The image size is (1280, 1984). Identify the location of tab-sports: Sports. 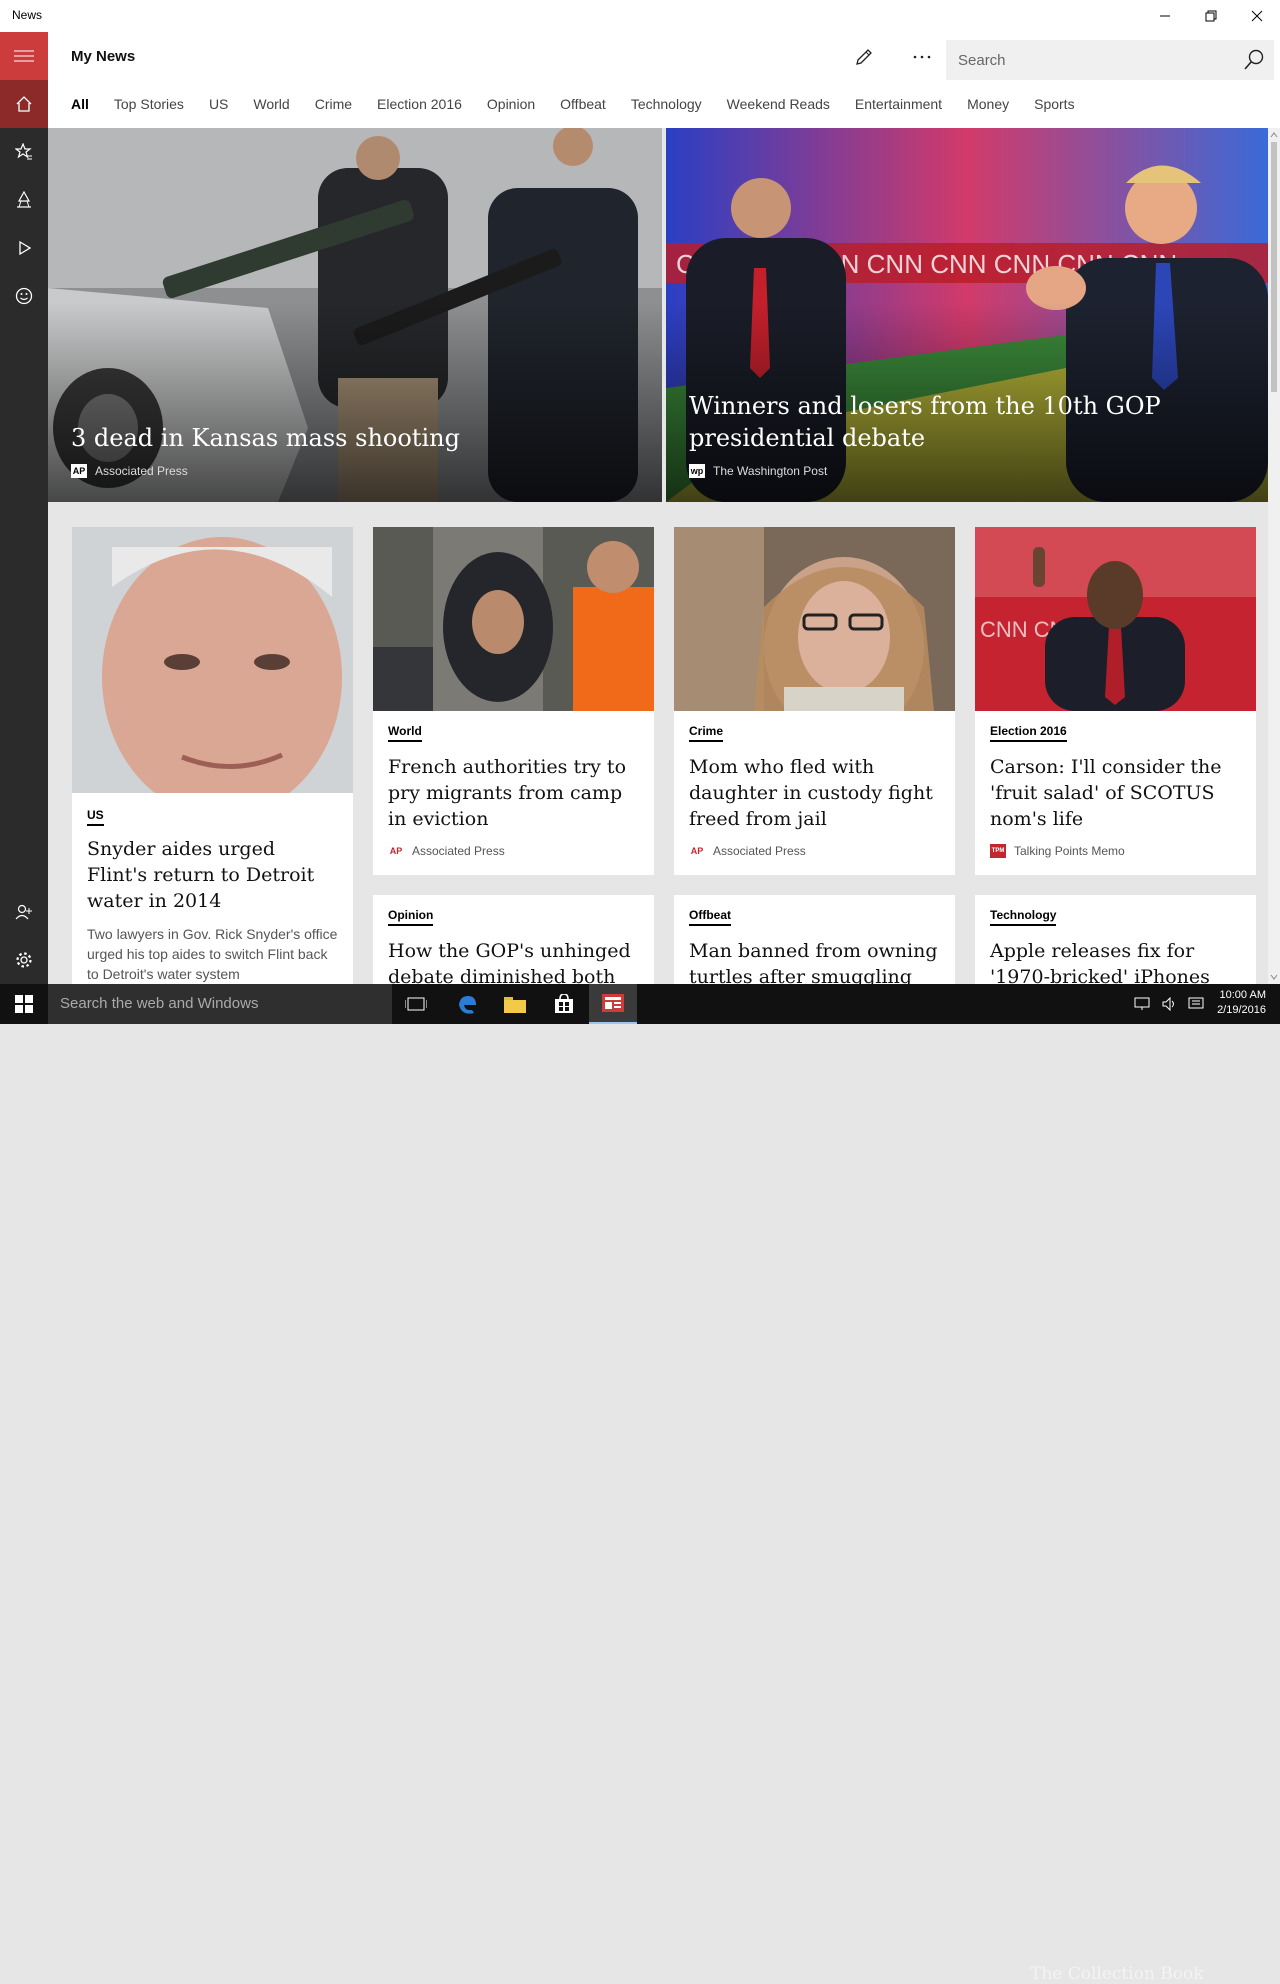
(1054, 104).